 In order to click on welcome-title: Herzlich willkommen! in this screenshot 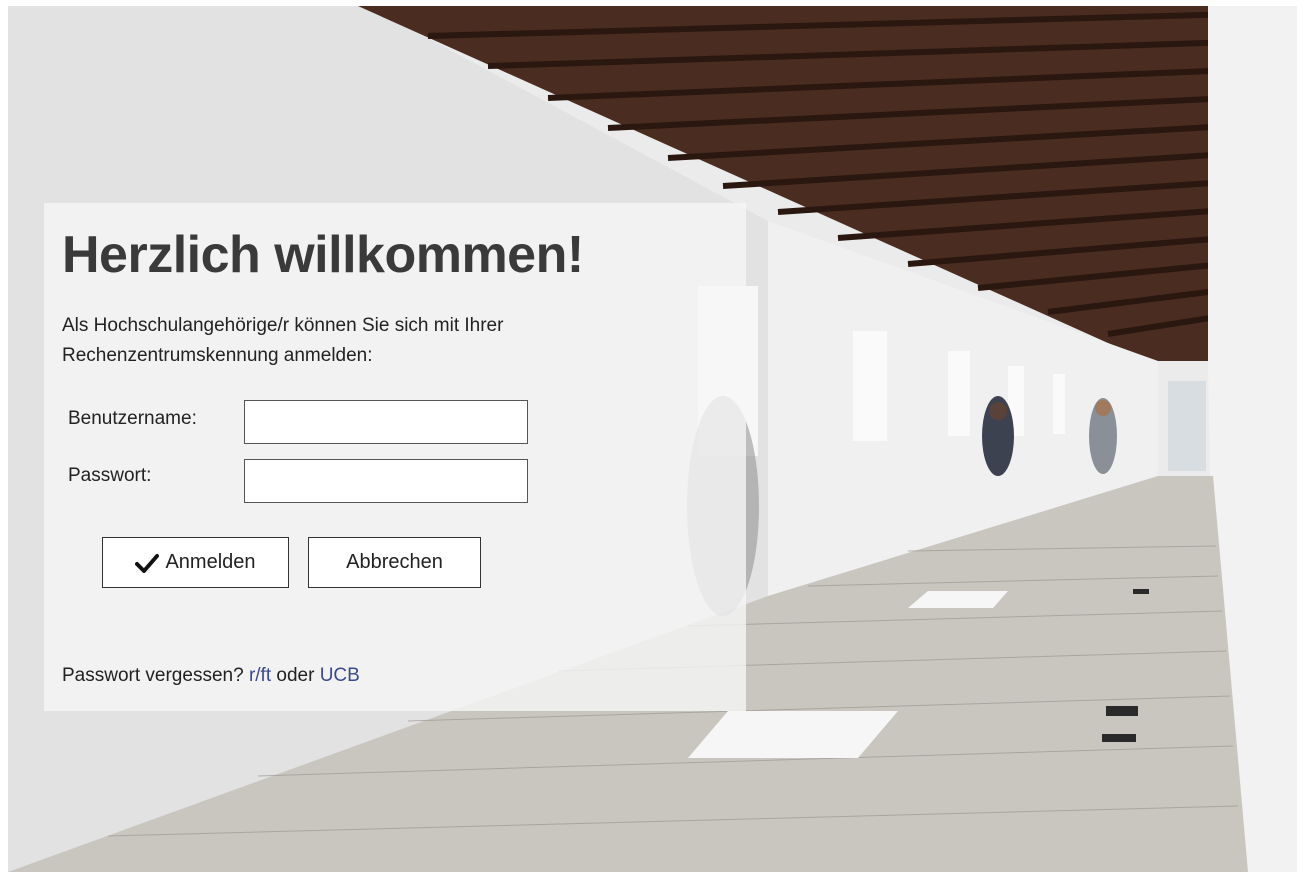, I will do `click(323, 255)`.